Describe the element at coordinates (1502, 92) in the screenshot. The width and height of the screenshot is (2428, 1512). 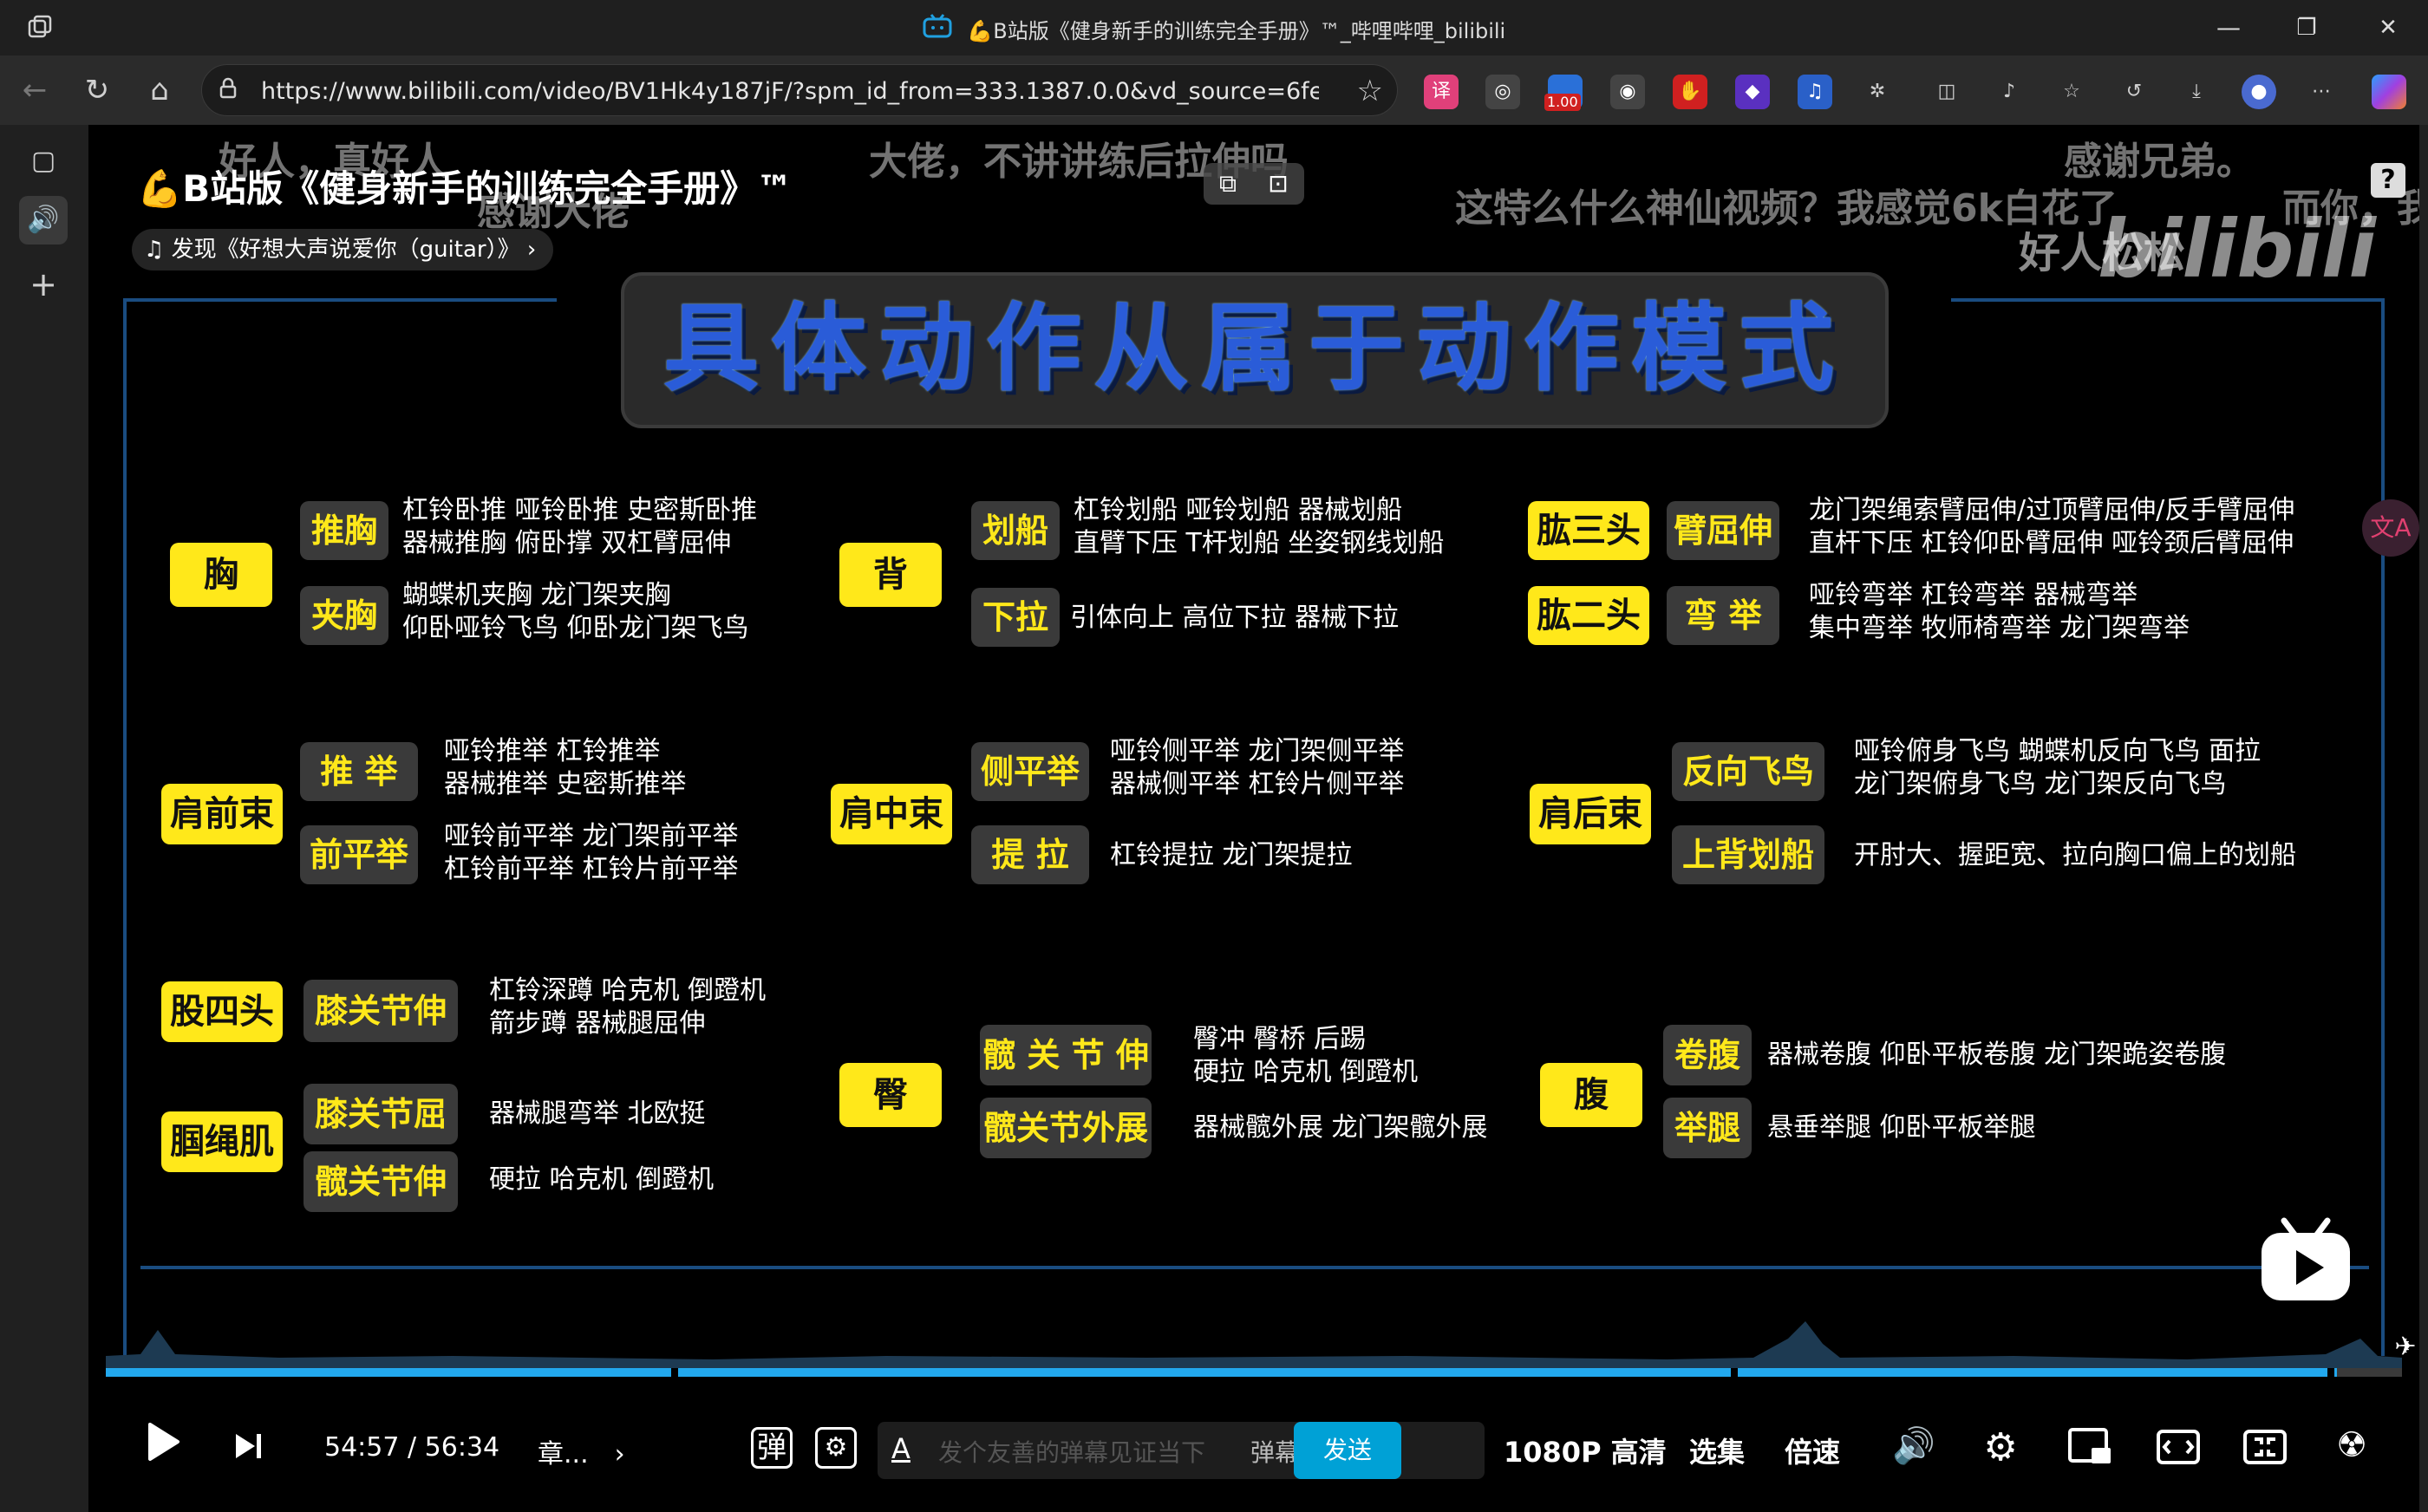
I see `glasses-extension-icon: ◎` at that location.